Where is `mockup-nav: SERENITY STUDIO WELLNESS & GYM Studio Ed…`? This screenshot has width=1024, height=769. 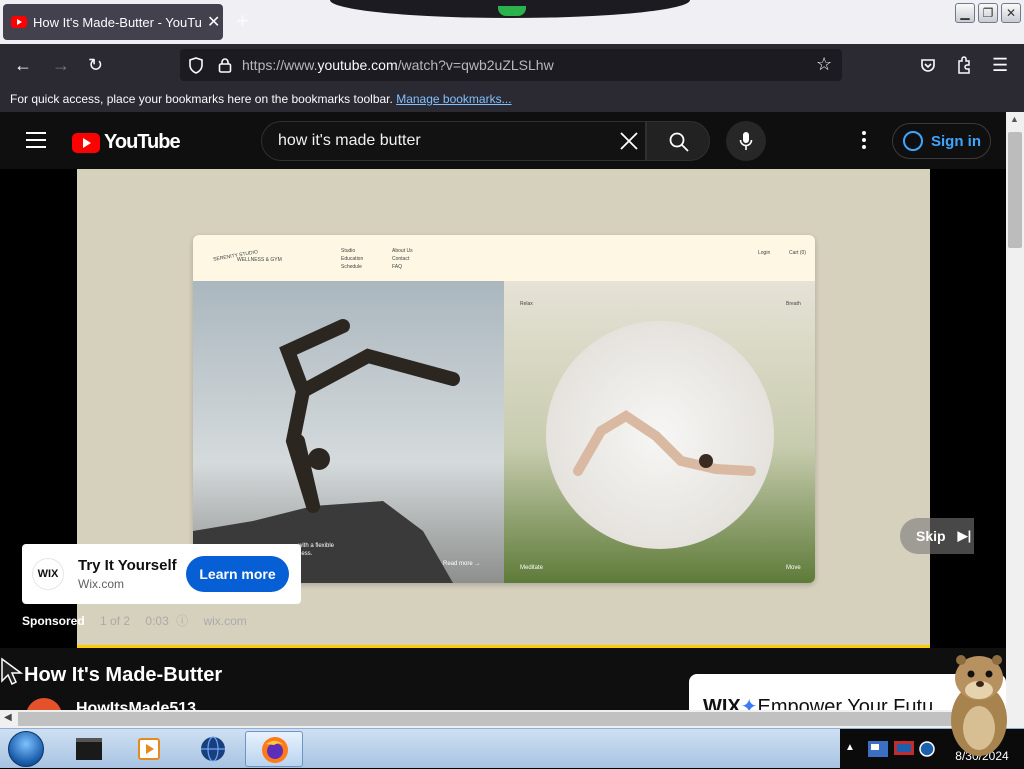 mockup-nav: SERENITY STUDIO WELLNESS & GYM Studio Ed… is located at coordinates (504, 258).